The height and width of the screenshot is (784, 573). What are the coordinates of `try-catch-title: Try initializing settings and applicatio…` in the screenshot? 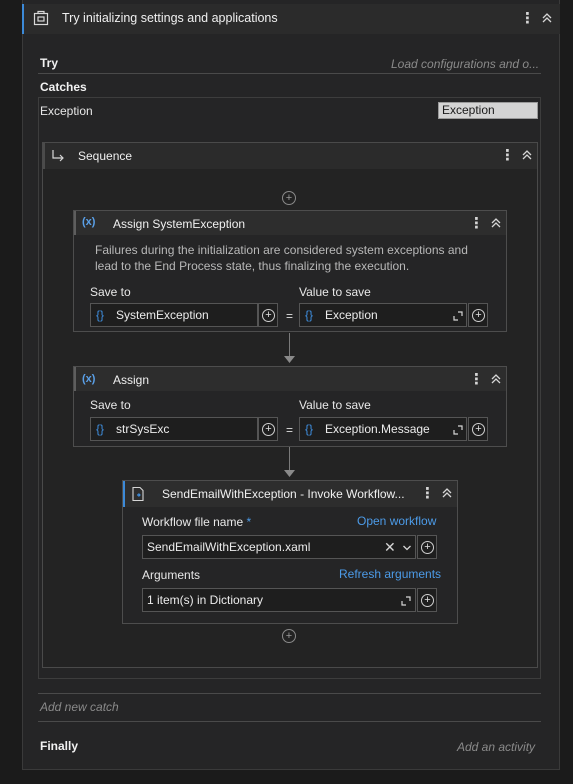 It's located at (170, 18).